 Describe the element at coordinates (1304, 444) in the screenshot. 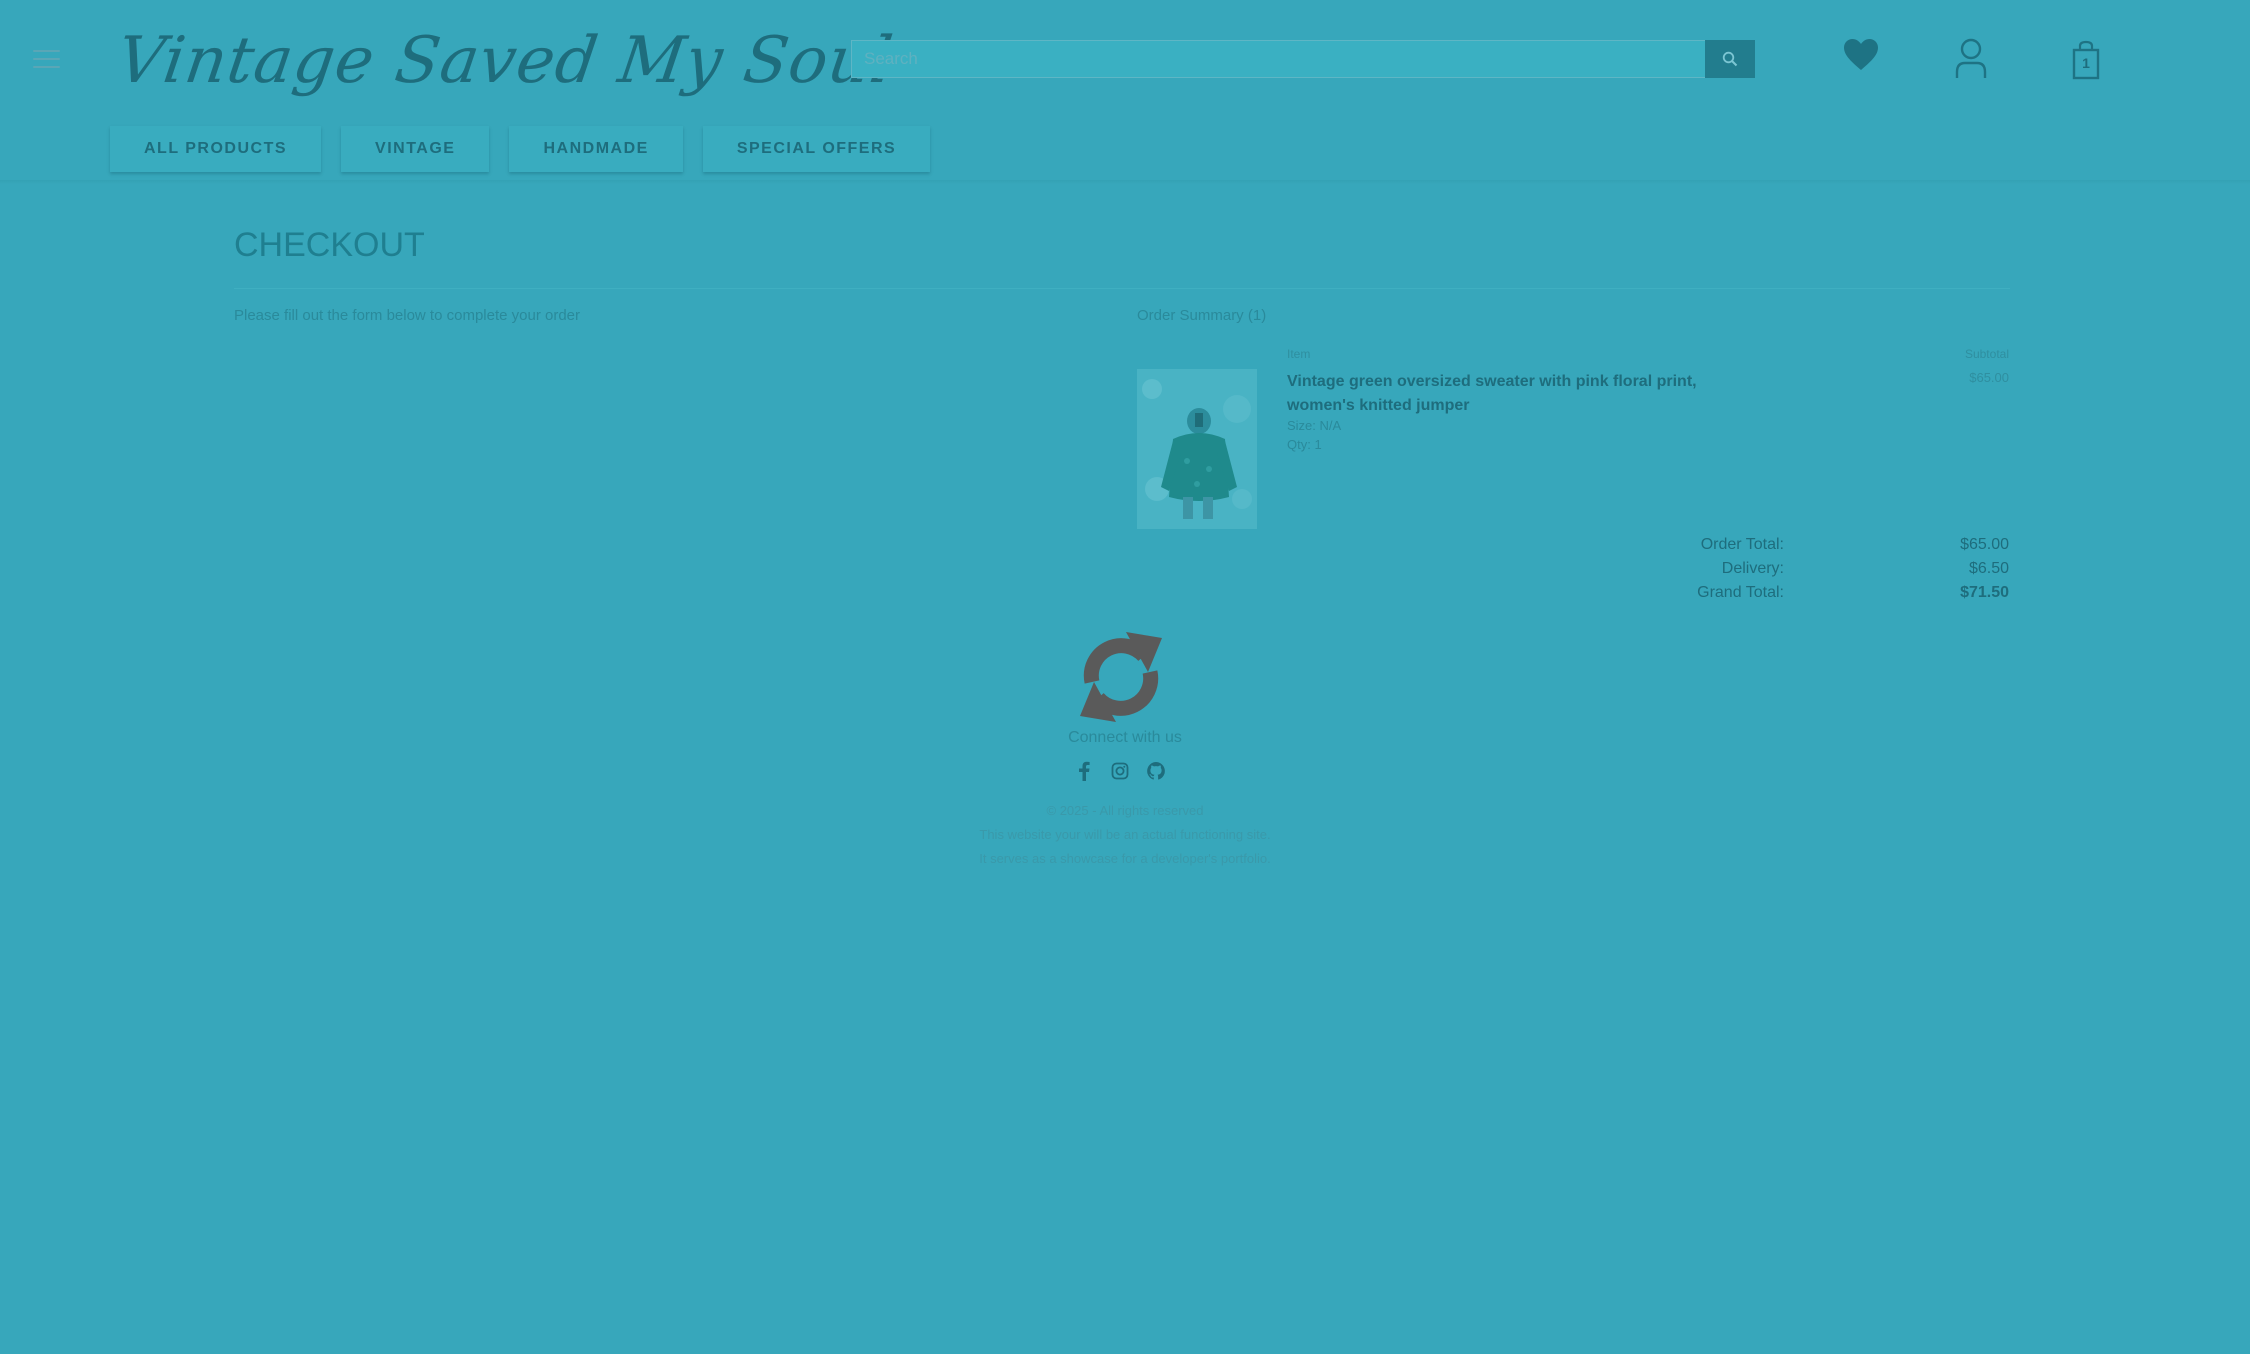

I see `product-quantity: Qty: 1` at that location.